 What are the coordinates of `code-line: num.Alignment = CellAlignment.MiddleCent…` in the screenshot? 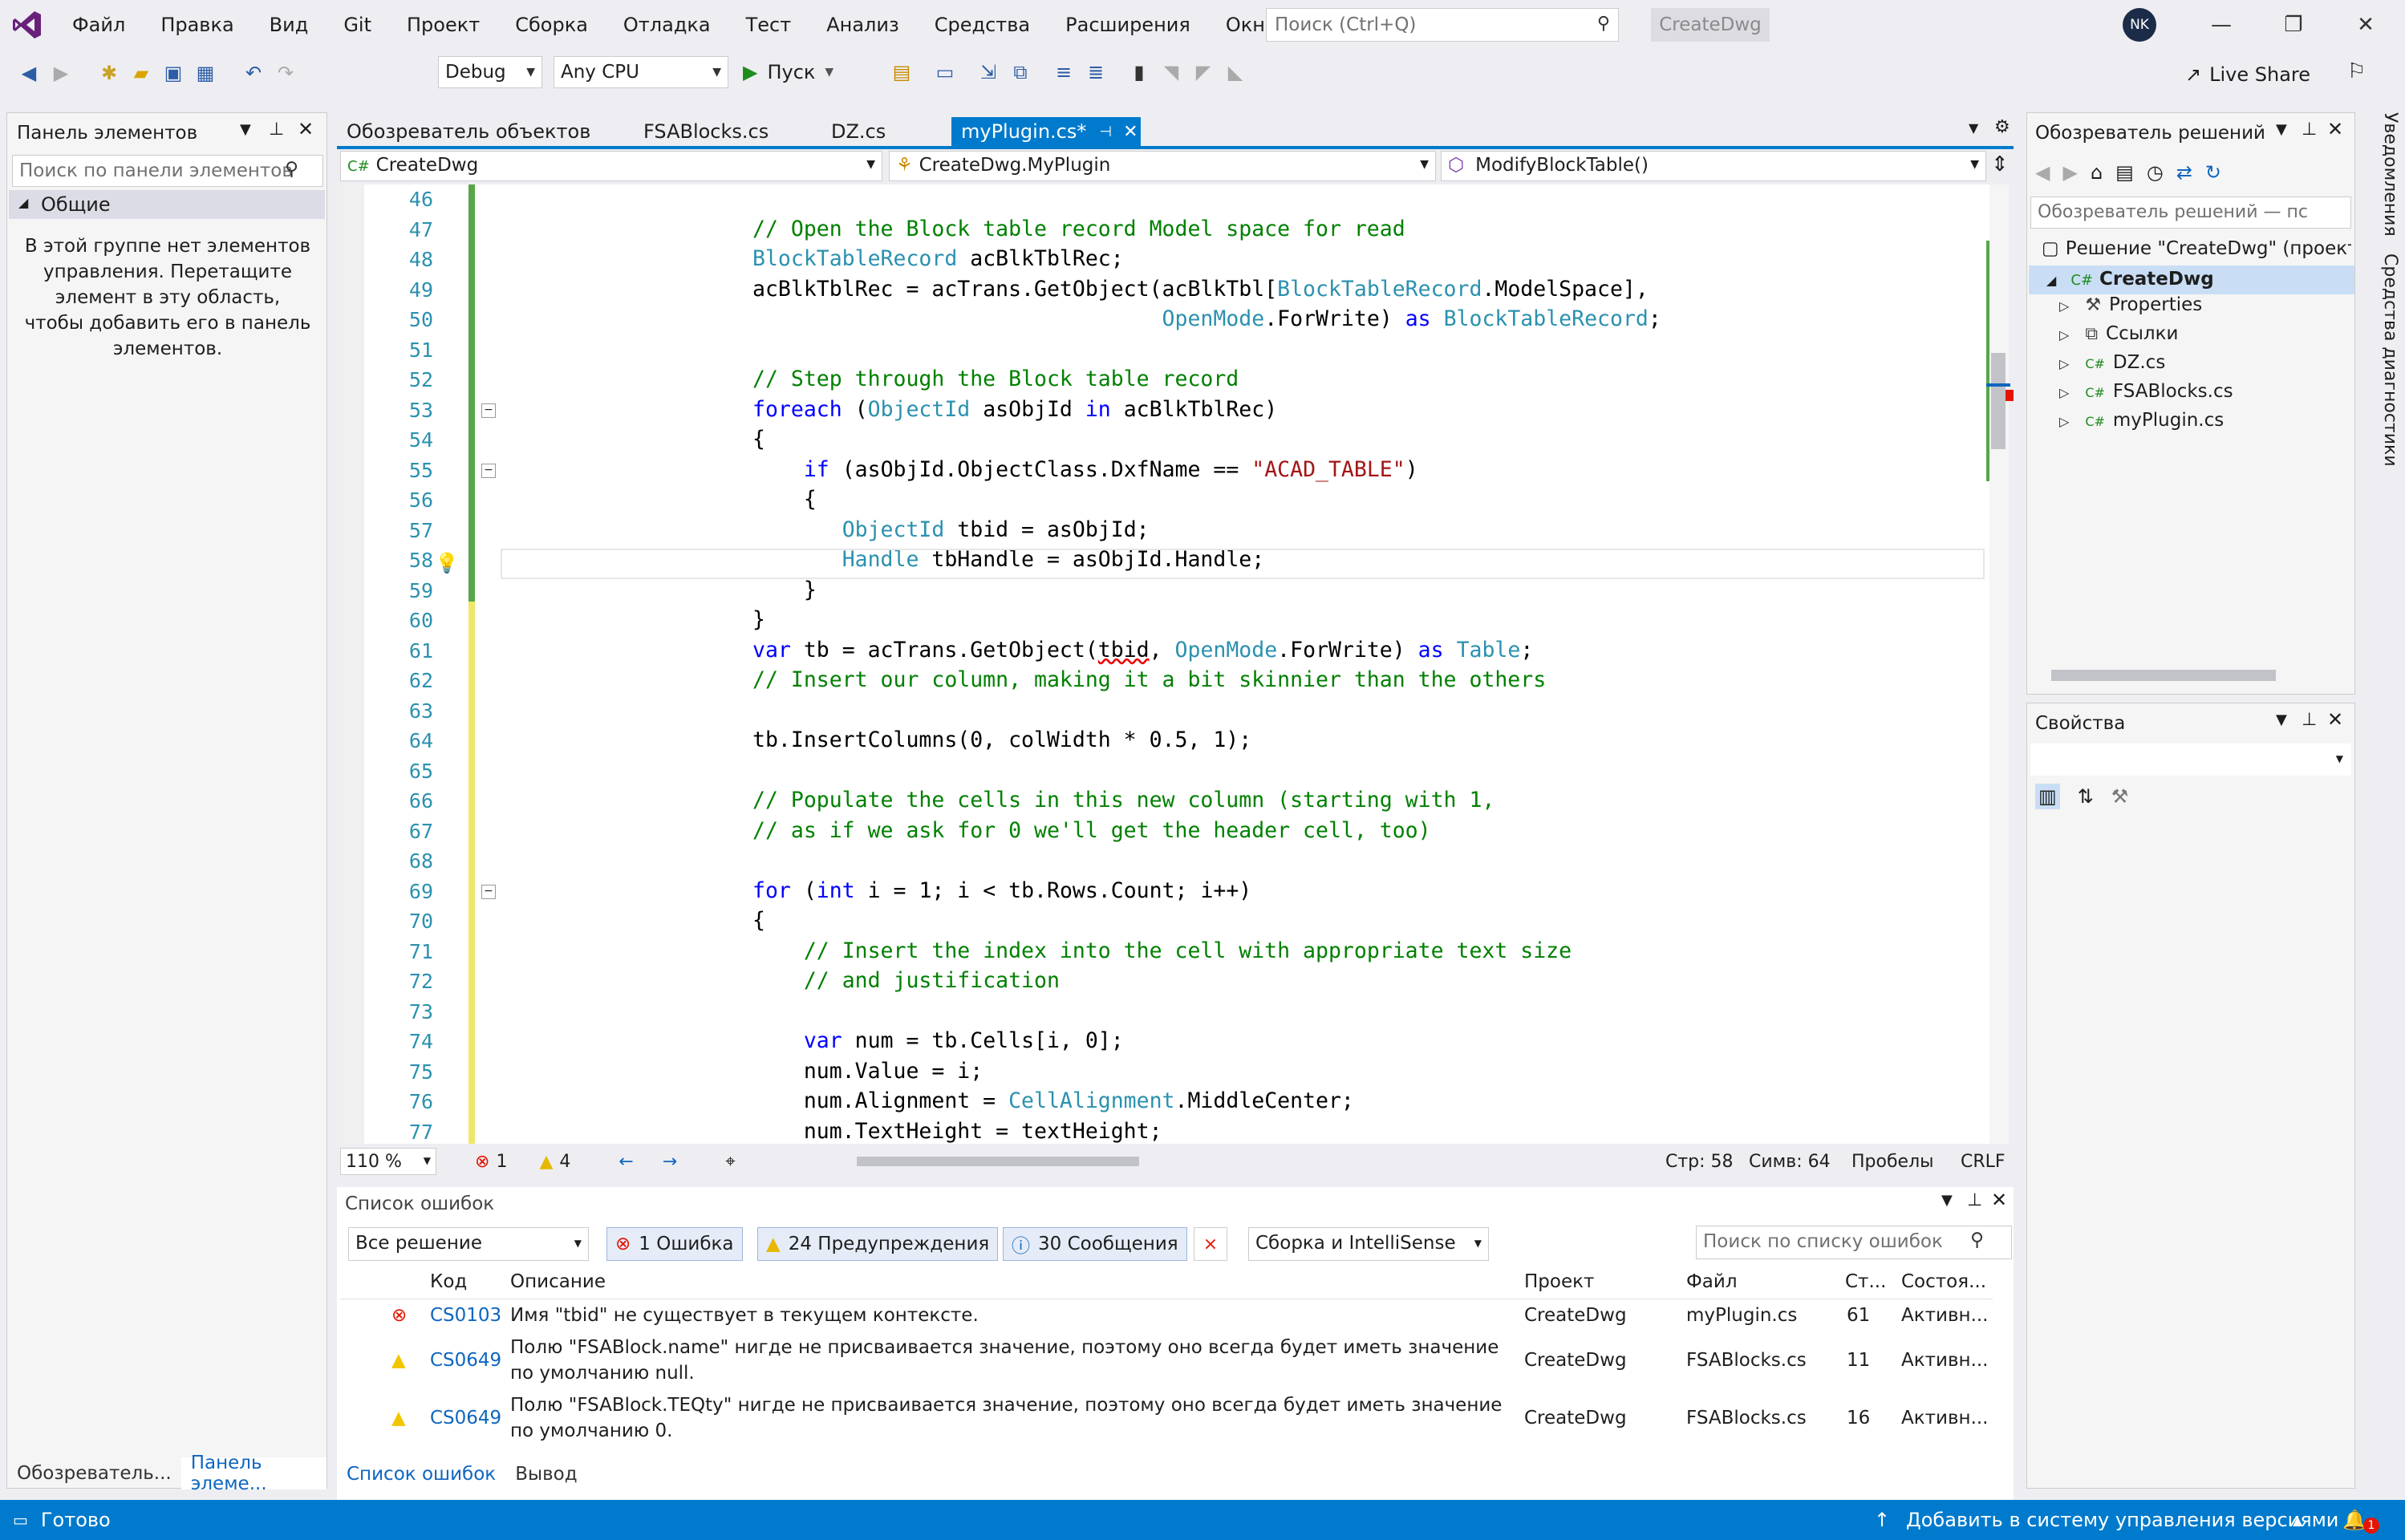 It's located at (1053, 1100).